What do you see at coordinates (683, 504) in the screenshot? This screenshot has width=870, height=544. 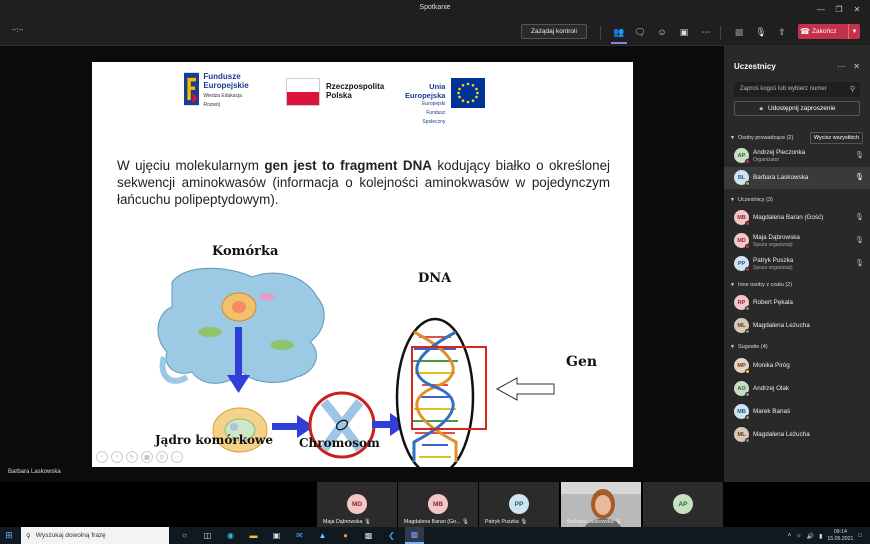 I see `video-tile: AP` at bounding box center [683, 504].